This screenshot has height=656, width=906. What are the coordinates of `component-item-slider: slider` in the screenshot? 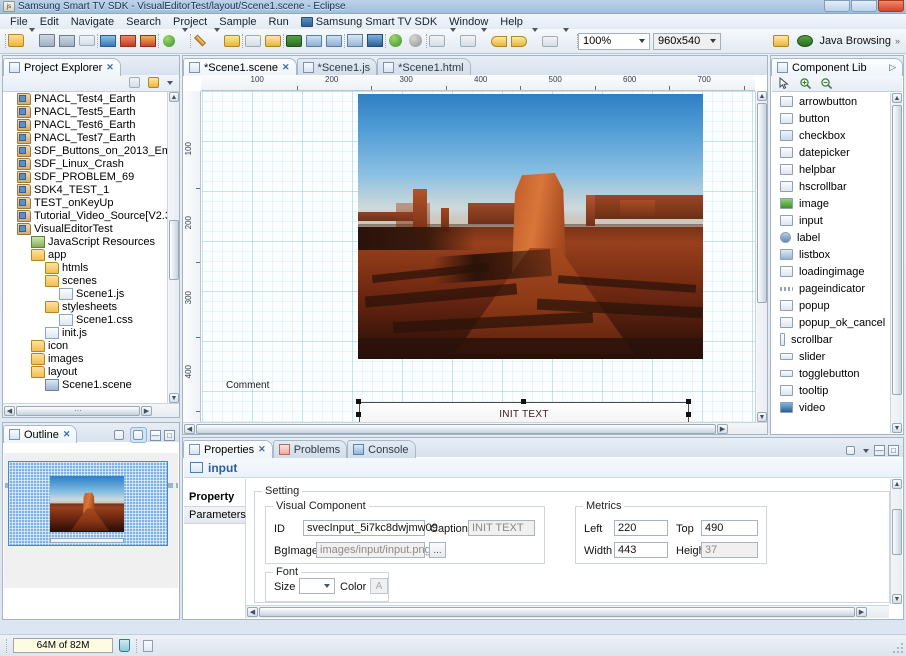 It's located at (831, 356).